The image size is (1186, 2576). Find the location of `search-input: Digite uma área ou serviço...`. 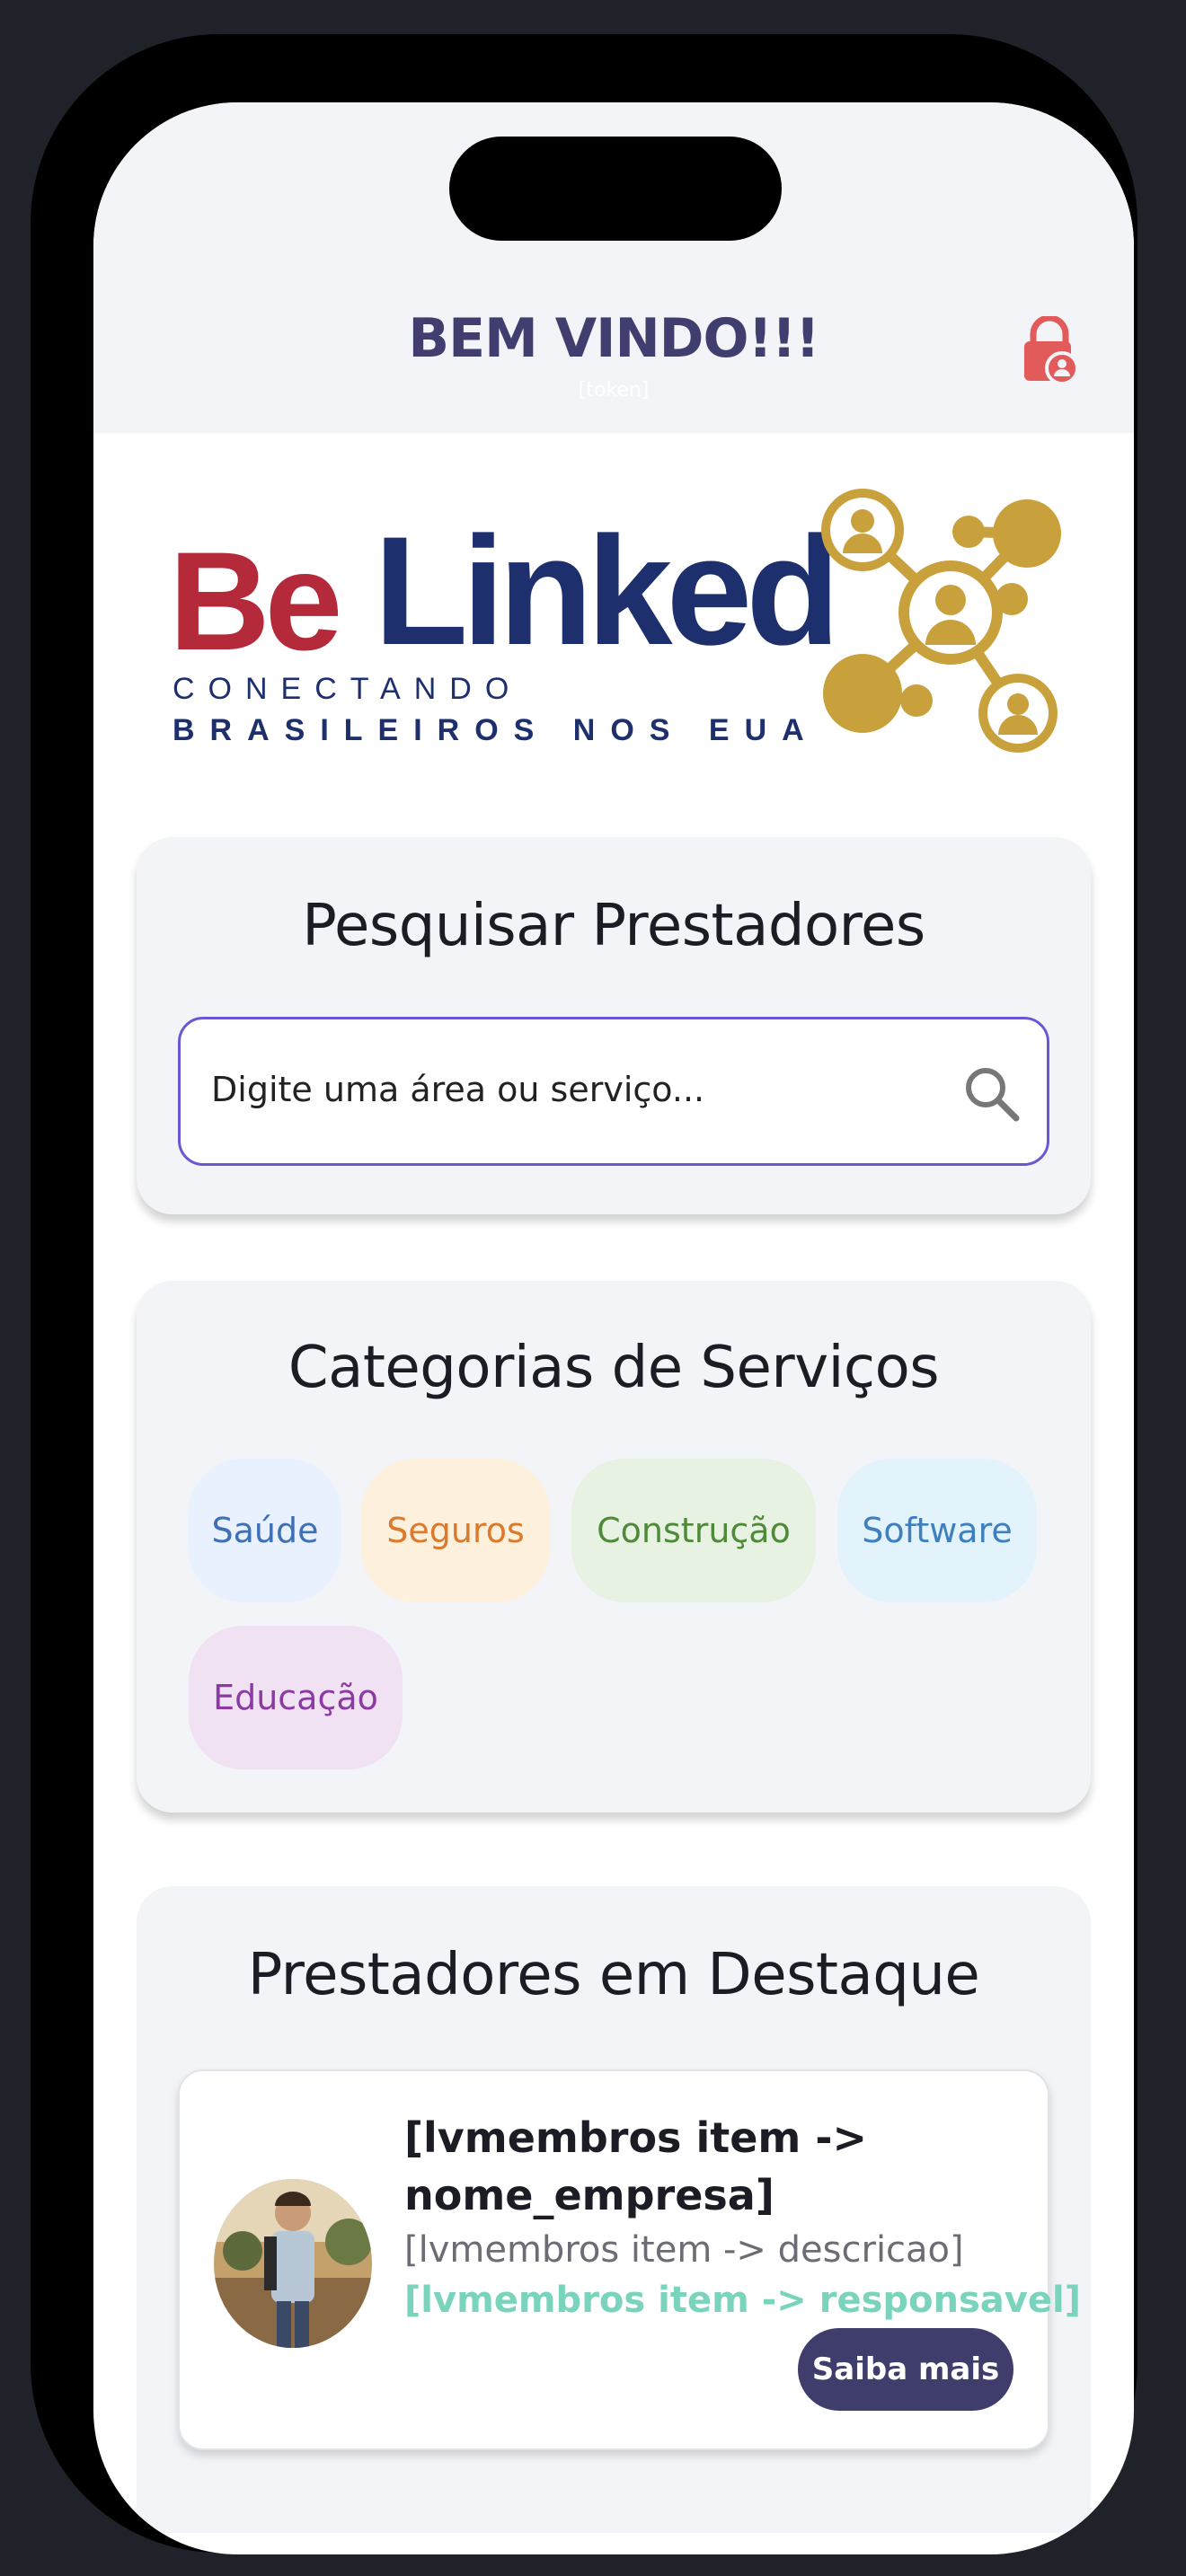

search-input: Digite uma área ou serviço... is located at coordinates (613, 1091).